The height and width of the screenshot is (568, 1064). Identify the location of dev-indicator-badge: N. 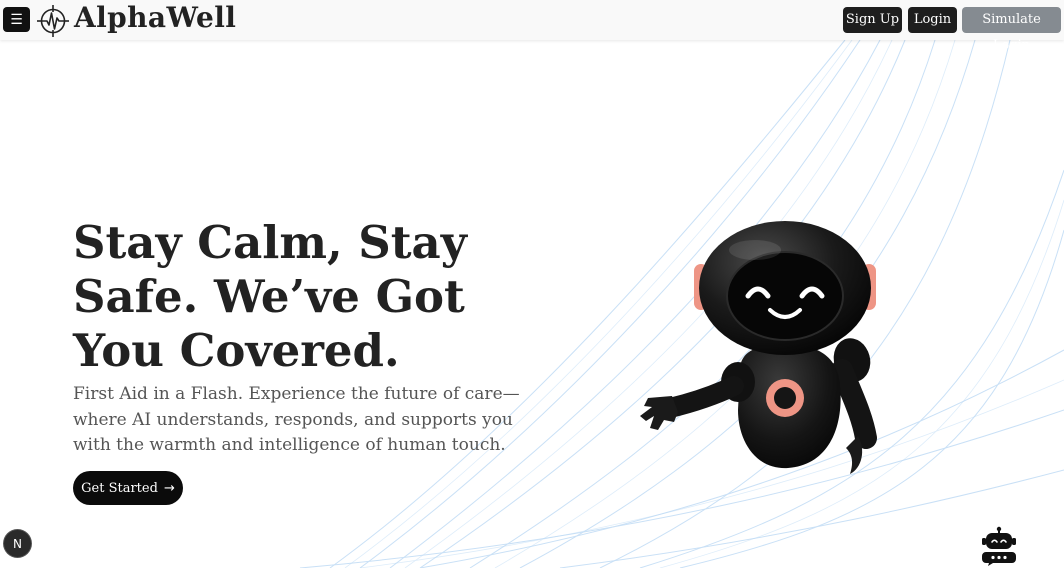
(17, 543).